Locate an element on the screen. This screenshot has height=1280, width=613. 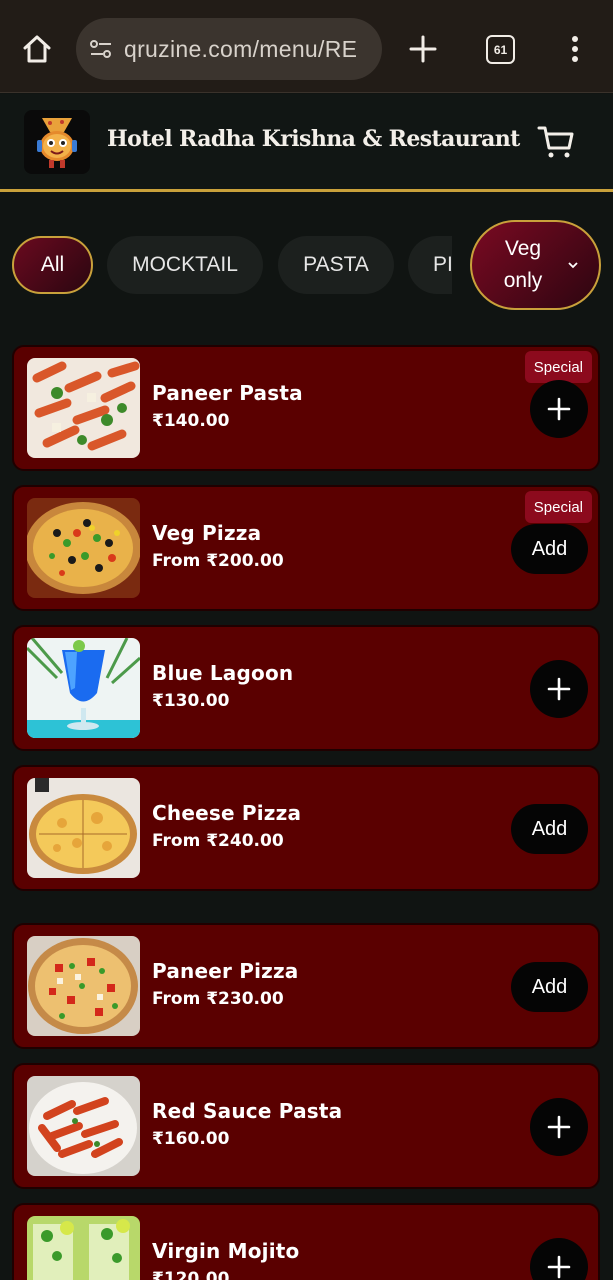
menu-item-card: Blue Lagoon ₹130.00 is located at coordinates (306, 688).